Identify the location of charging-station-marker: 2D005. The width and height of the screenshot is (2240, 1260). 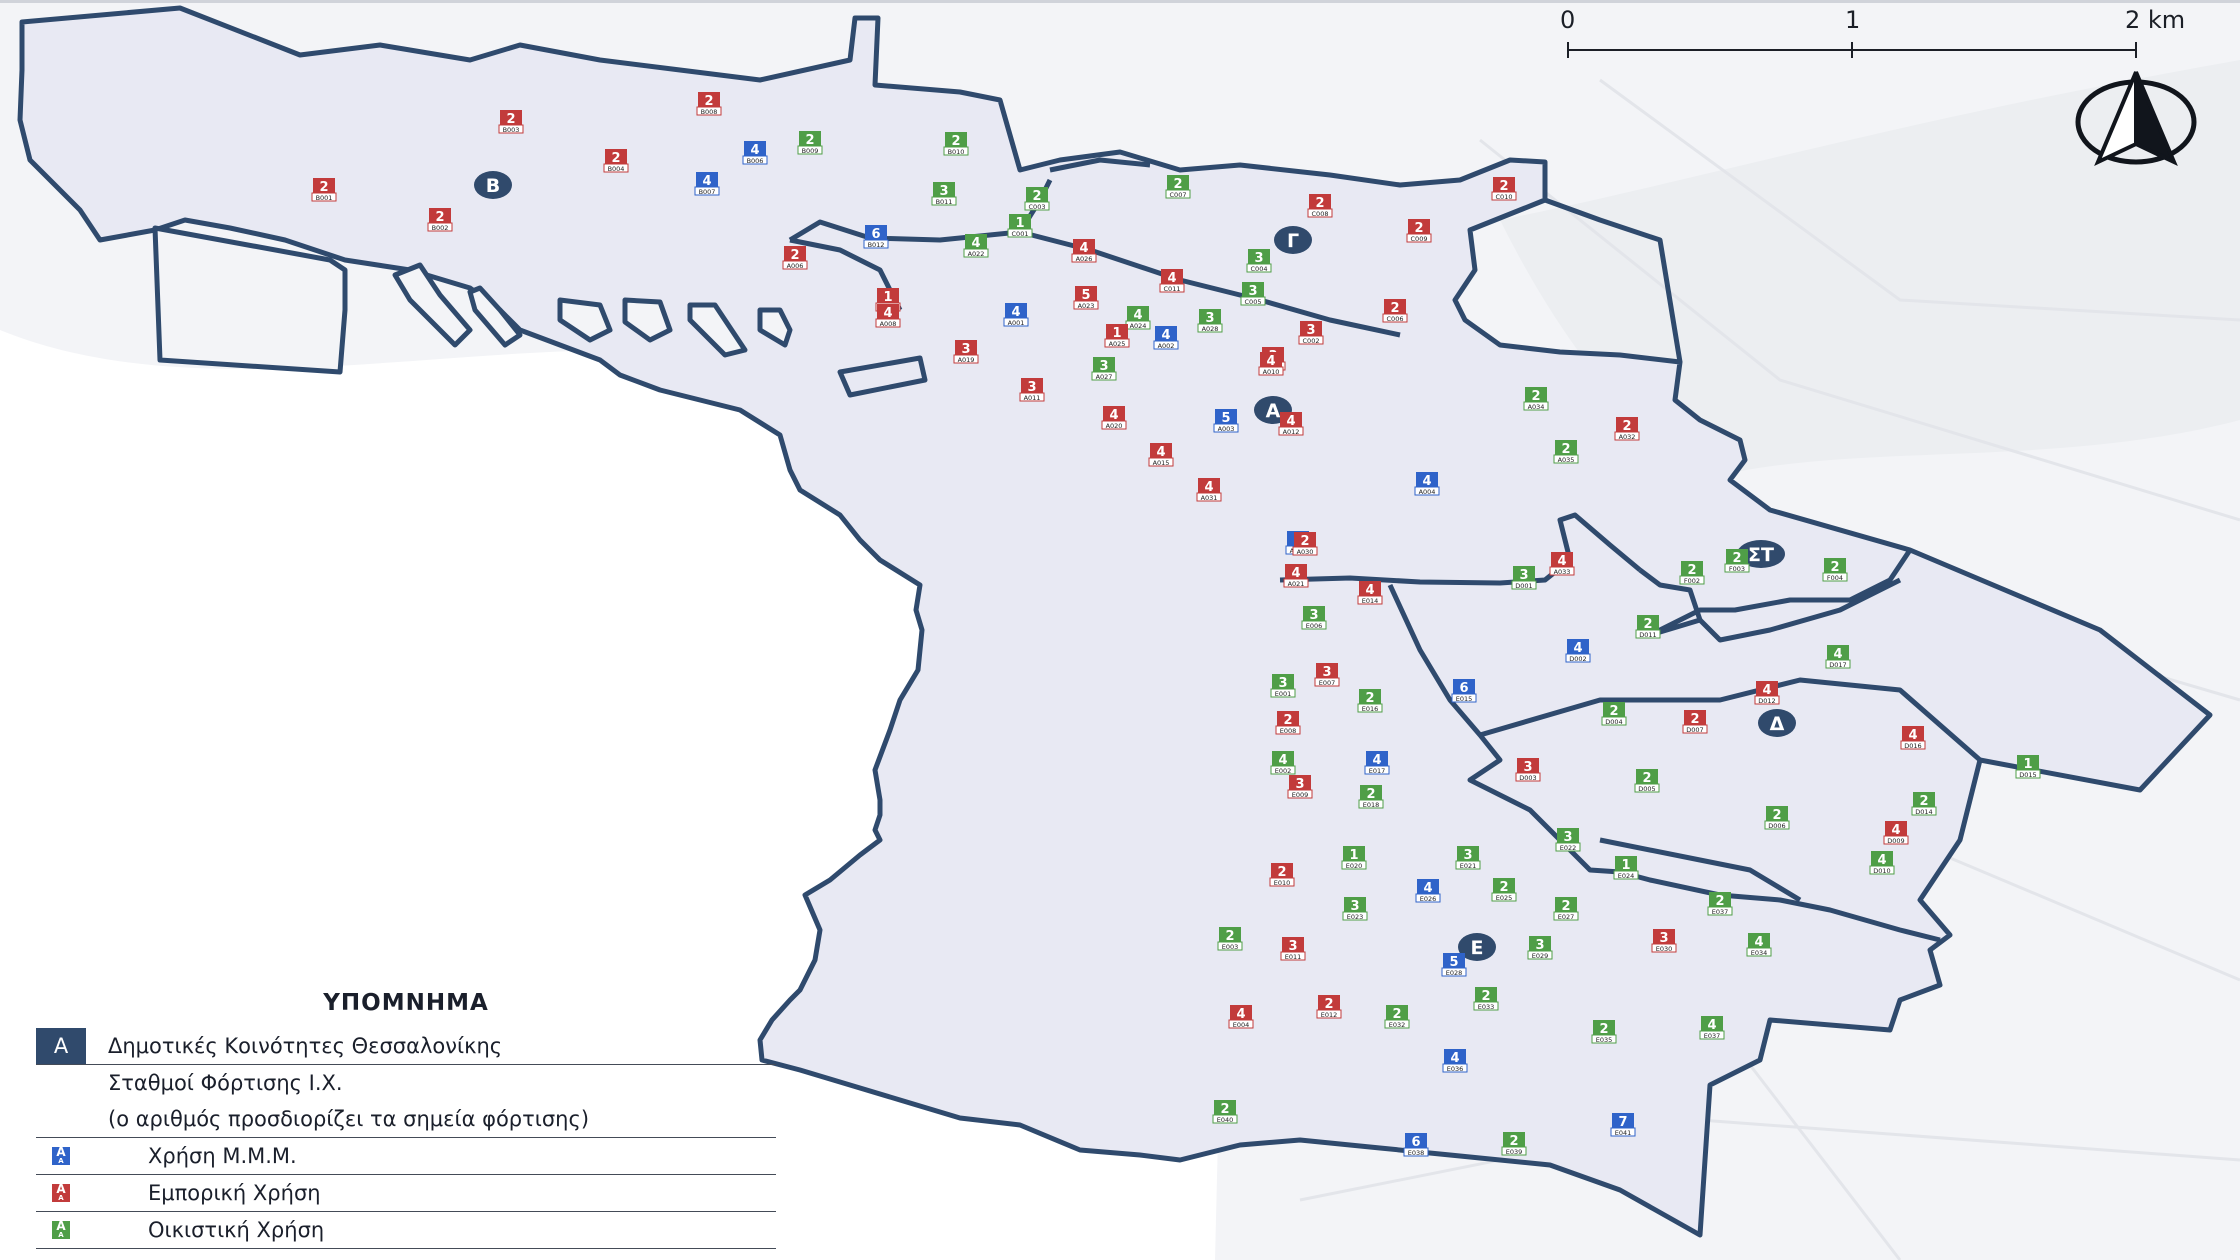
(1647, 781).